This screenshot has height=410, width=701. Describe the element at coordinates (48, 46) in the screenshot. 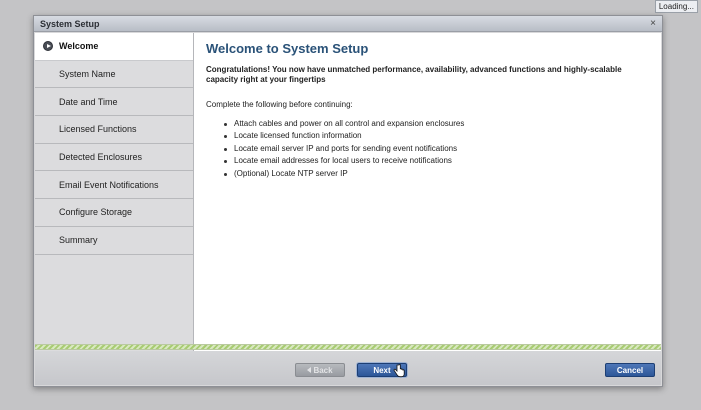

I see `arrow-circle-icon` at that location.